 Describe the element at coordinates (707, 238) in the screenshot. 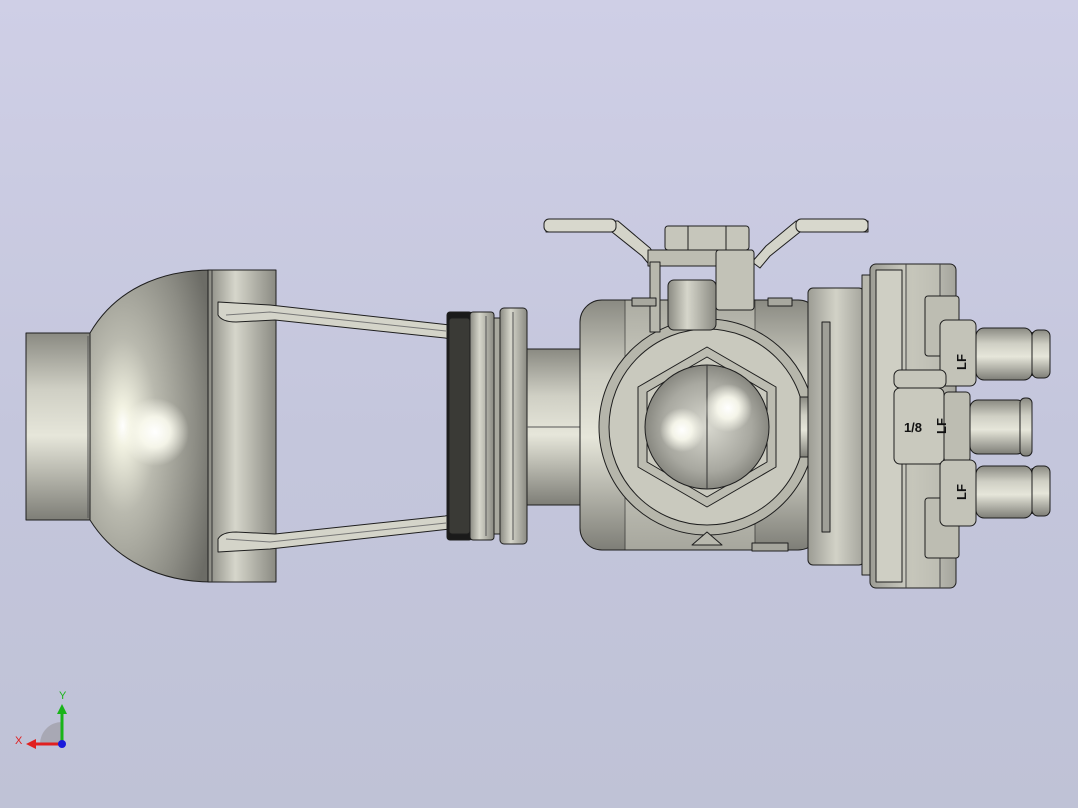

I see `stem-nut` at that location.